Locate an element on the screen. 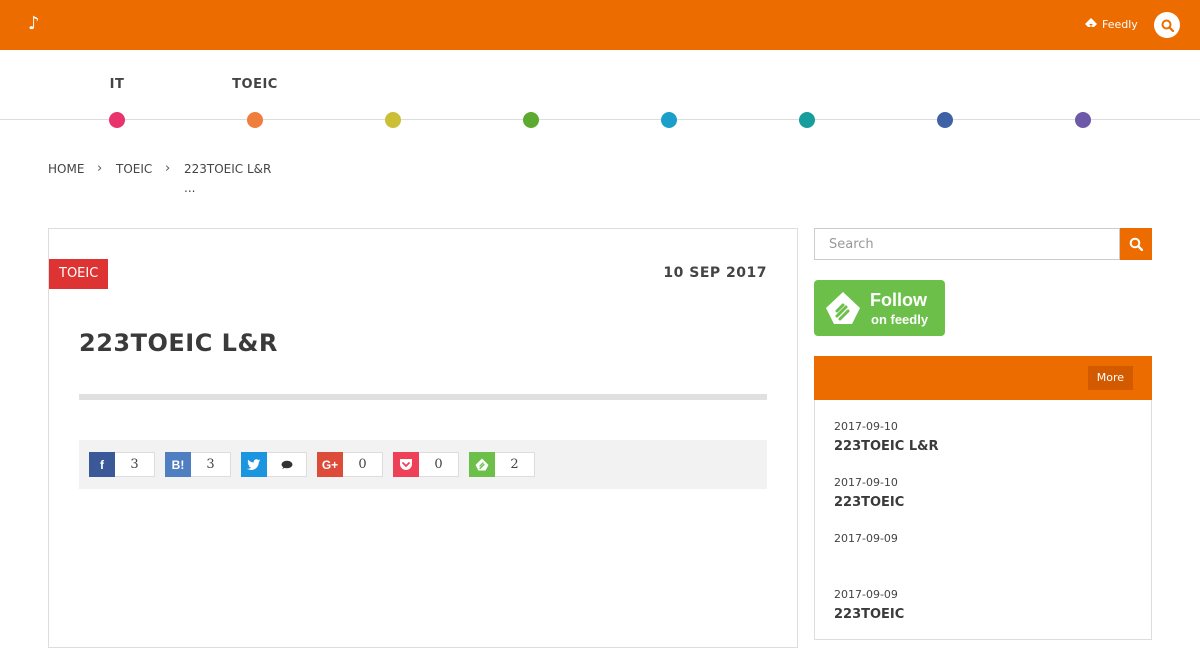 Image resolution: width=1200 pixels, height=648 pixels. comment-icon is located at coordinates (287, 464).